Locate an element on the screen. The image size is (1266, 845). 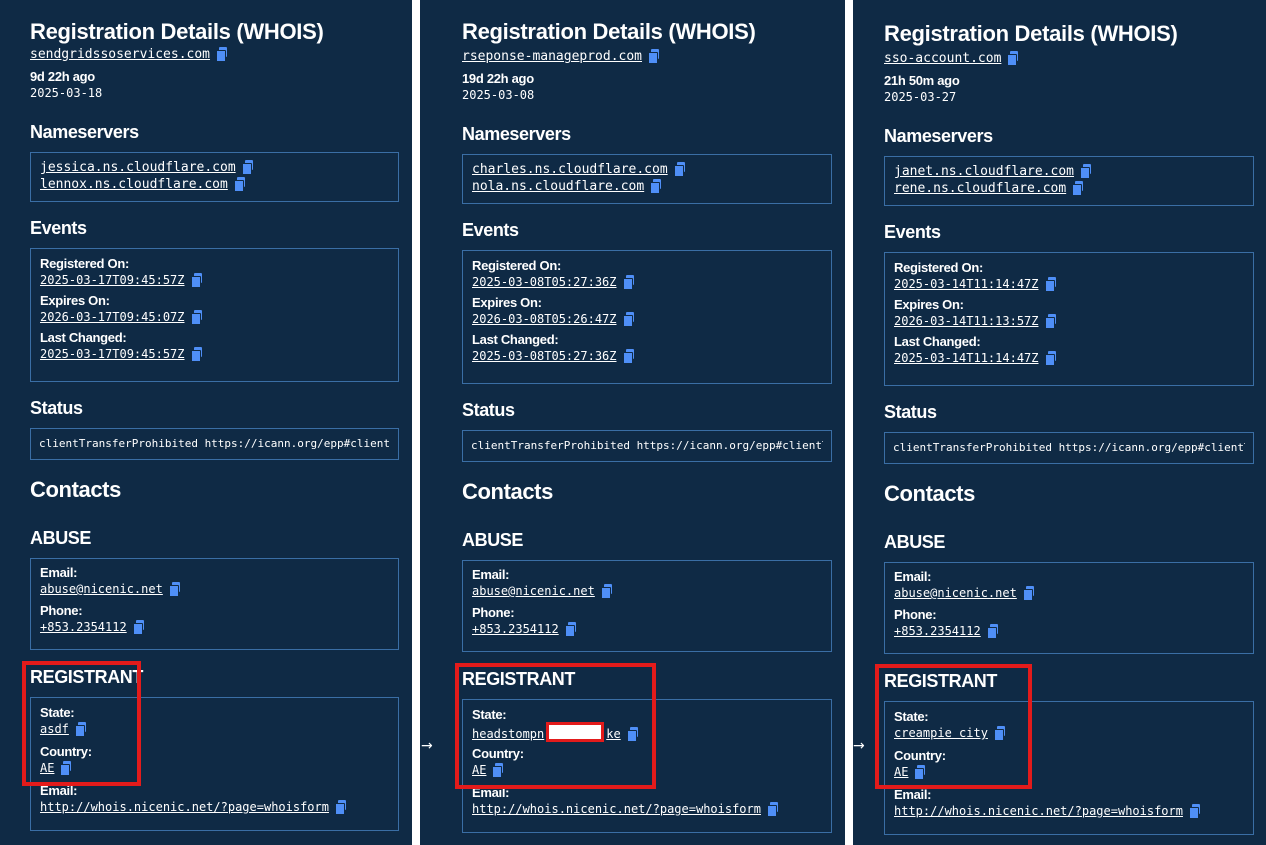
registered-on-value: 2025-03-08T05:27:36Z is located at coordinates (544, 282).